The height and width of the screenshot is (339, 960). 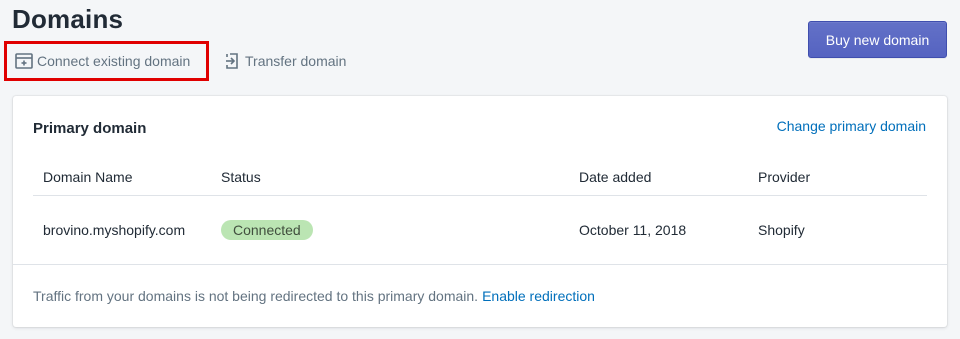 I want to click on provider-cell: Shopify, so click(x=781, y=230).